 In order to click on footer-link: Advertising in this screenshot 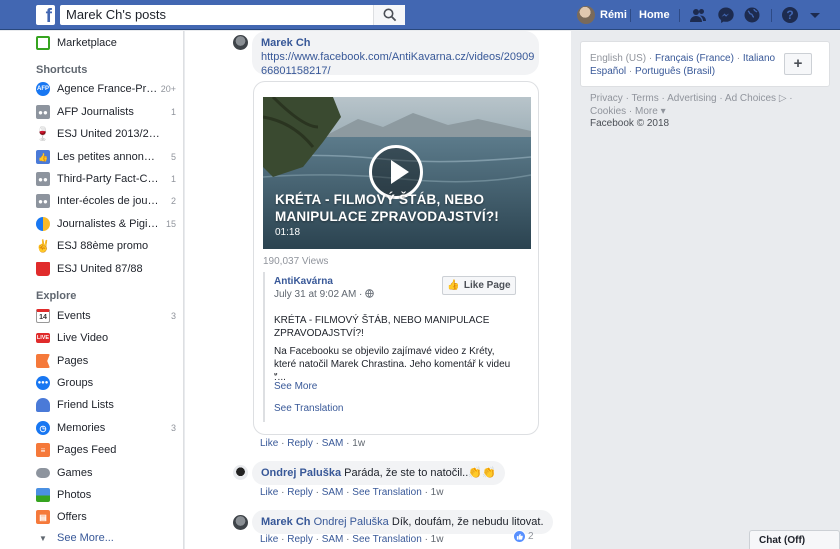, I will do `click(691, 98)`.